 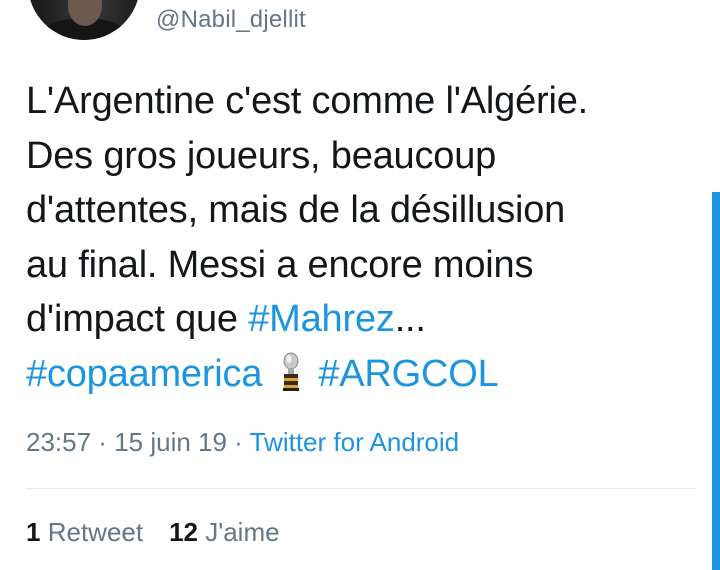 What do you see at coordinates (261, 155) in the screenshot?
I see `tweet-line-2: Des gros joueurs, beaucoup` at bounding box center [261, 155].